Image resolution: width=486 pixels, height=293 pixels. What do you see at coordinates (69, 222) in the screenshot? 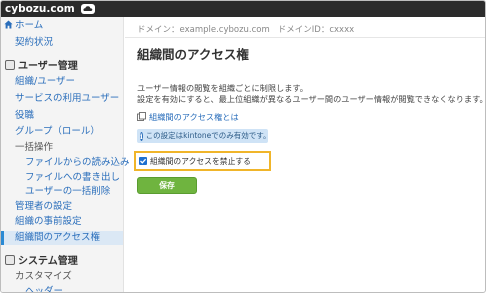
I see `sidebar-item-org-presets: 組織の事前設定` at bounding box center [69, 222].